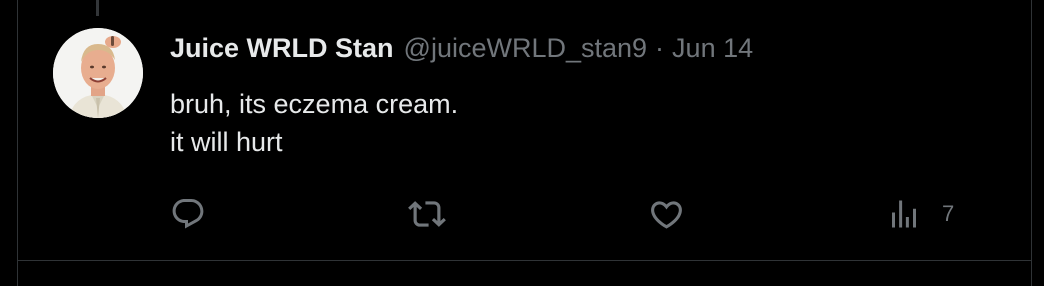  What do you see at coordinates (97, 8) in the screenshot?
I see `thread-connector-line` at bounding box center [97, 8].